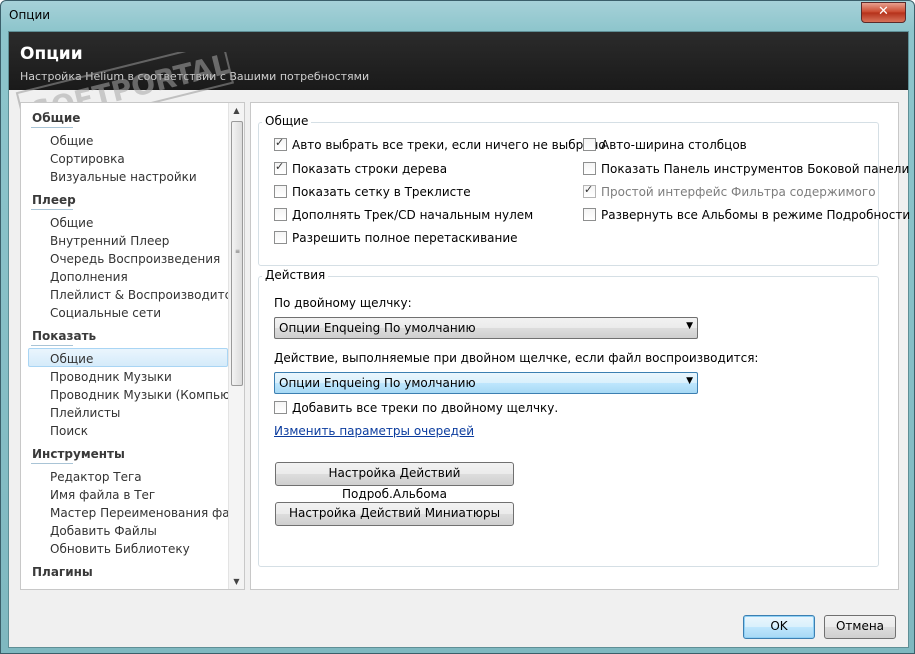  Describe the element at coordinates (139, 259) in the screenshot. I see `nav-item-play-queue: Очередь Воспроизведения` at that location.